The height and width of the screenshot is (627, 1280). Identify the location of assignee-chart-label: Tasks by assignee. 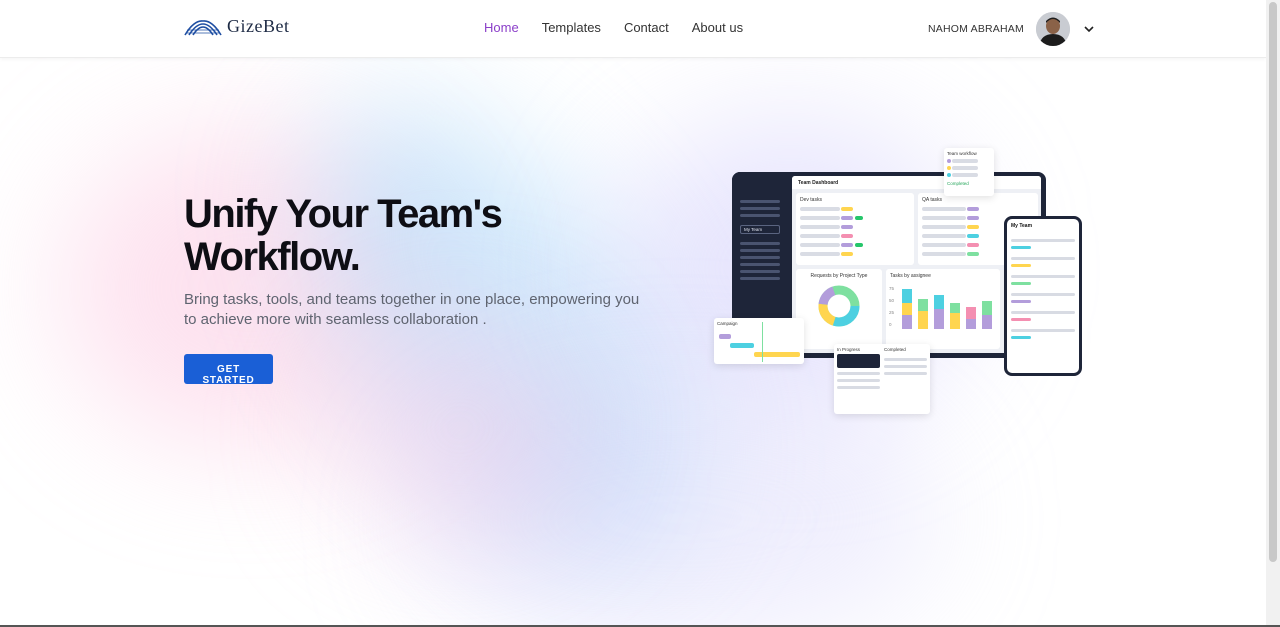
(910, 276).